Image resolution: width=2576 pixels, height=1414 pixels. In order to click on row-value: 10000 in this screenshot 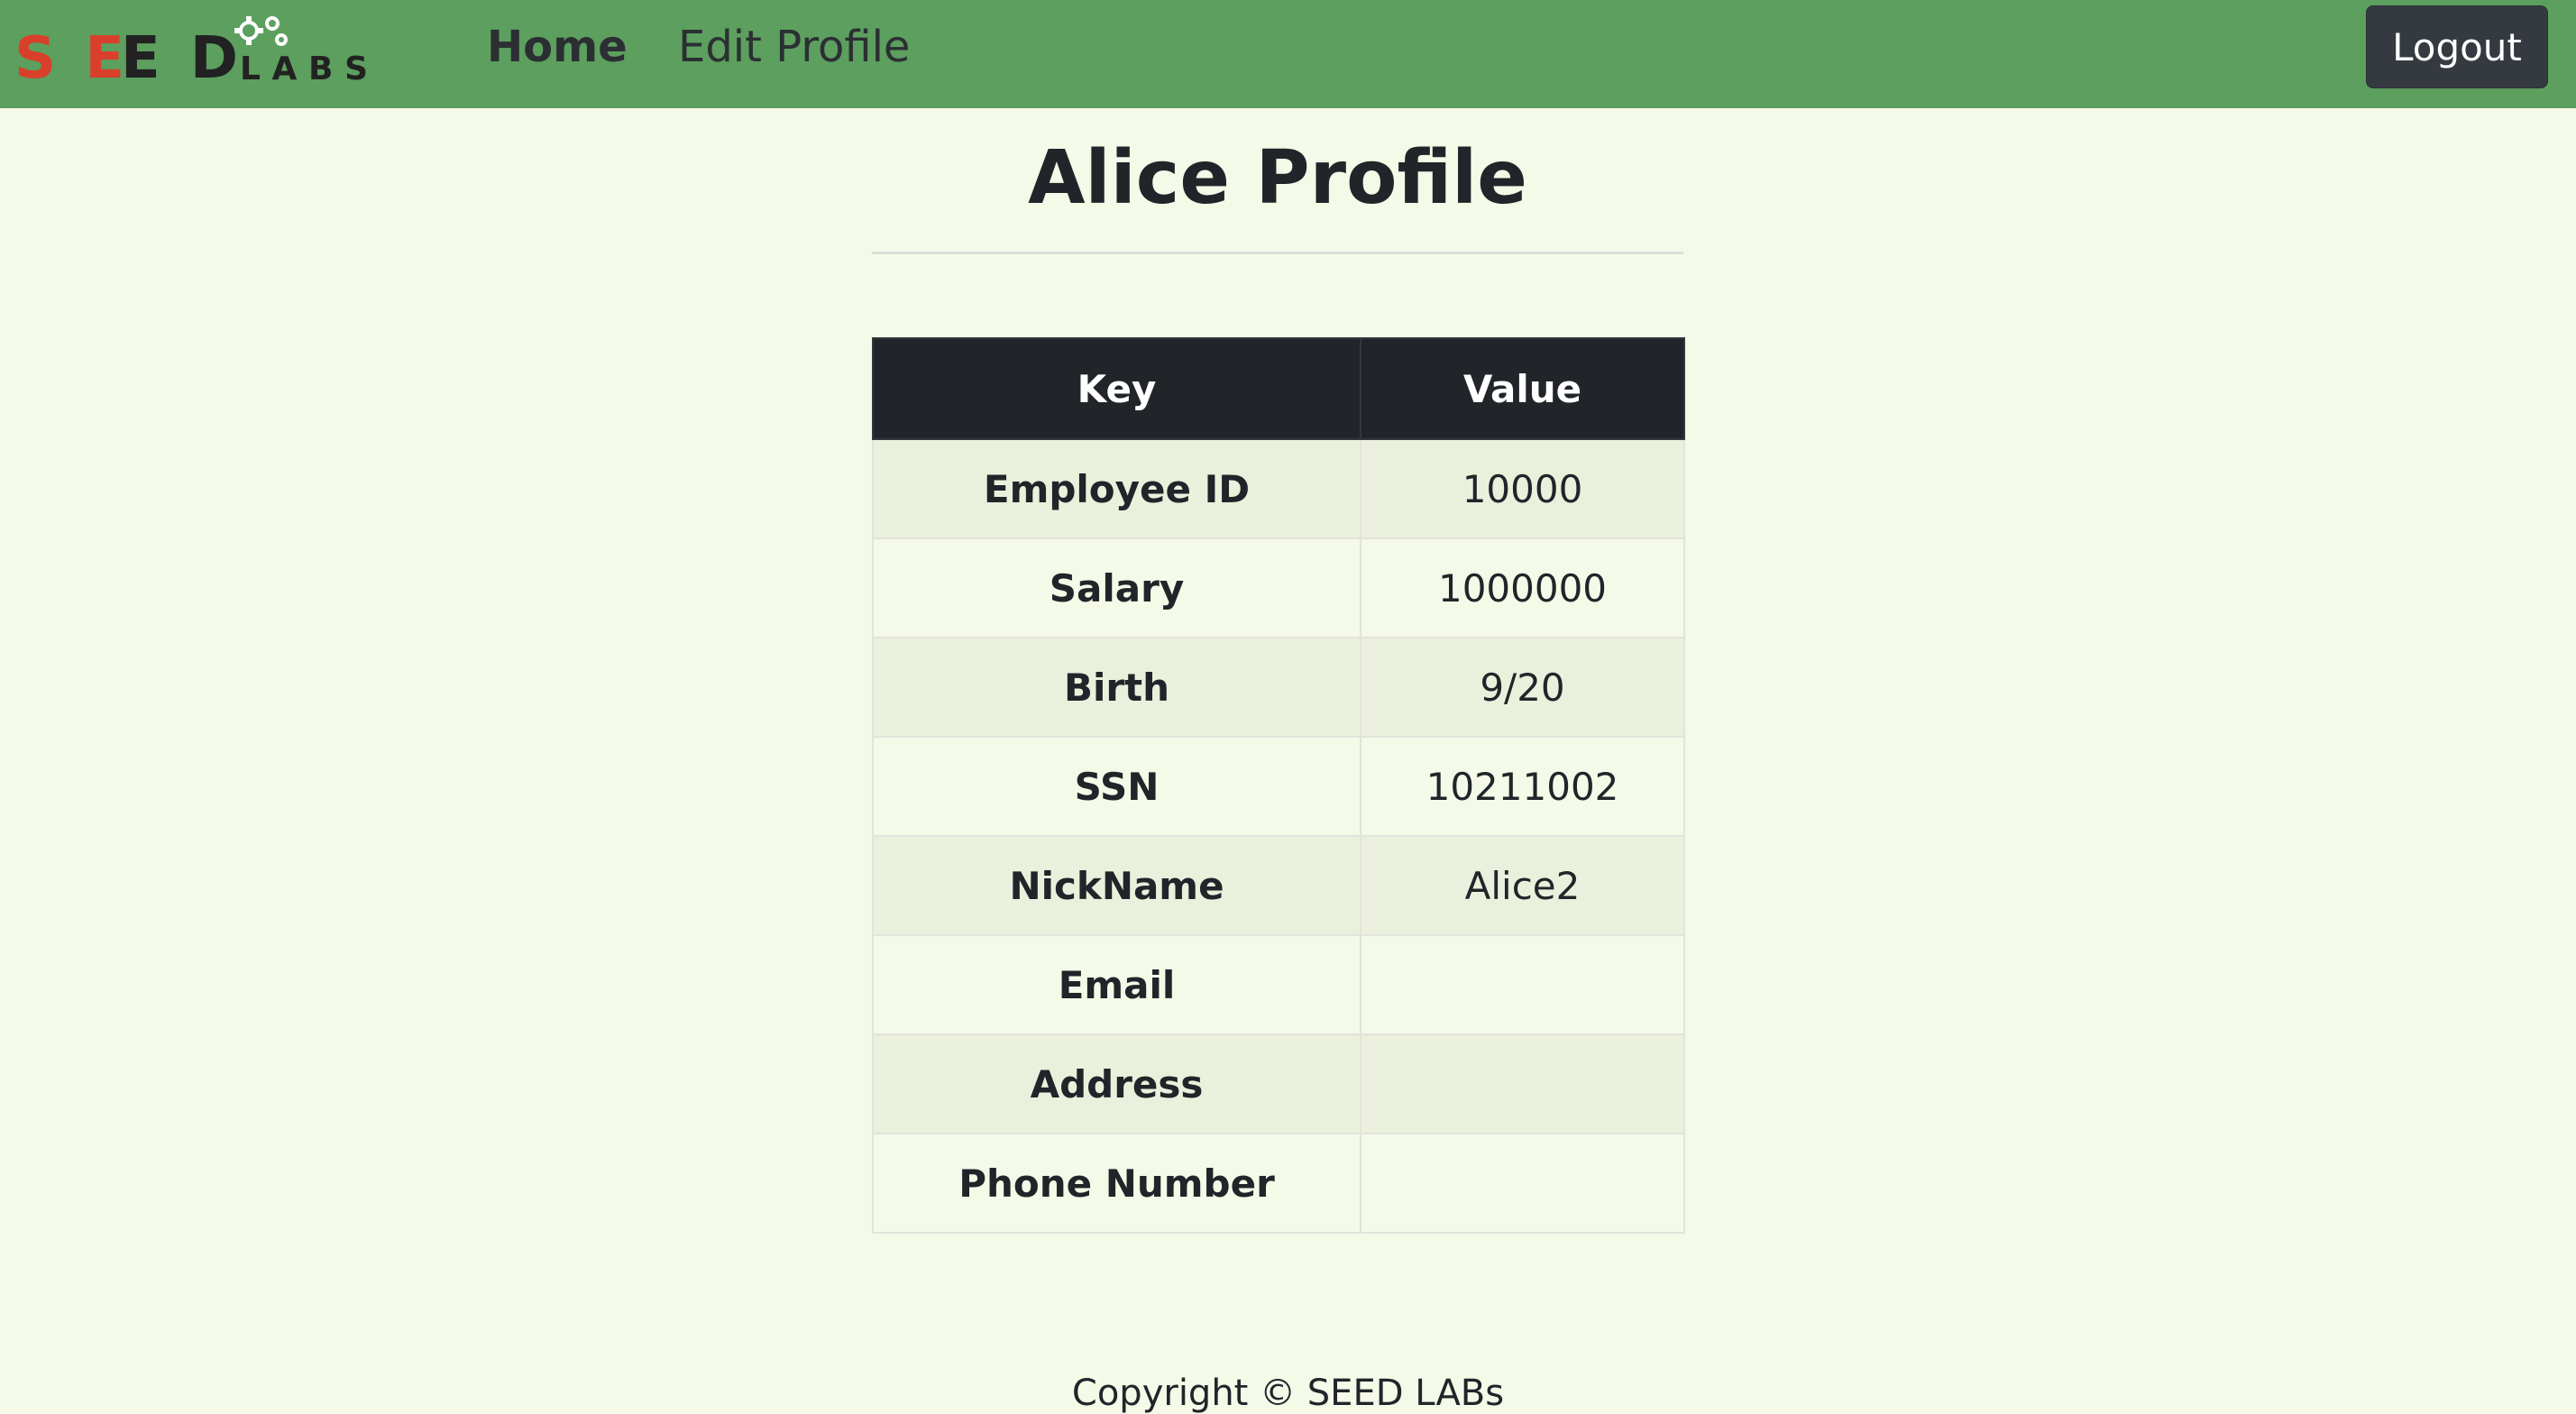, I will do `click(1522, 489)`.